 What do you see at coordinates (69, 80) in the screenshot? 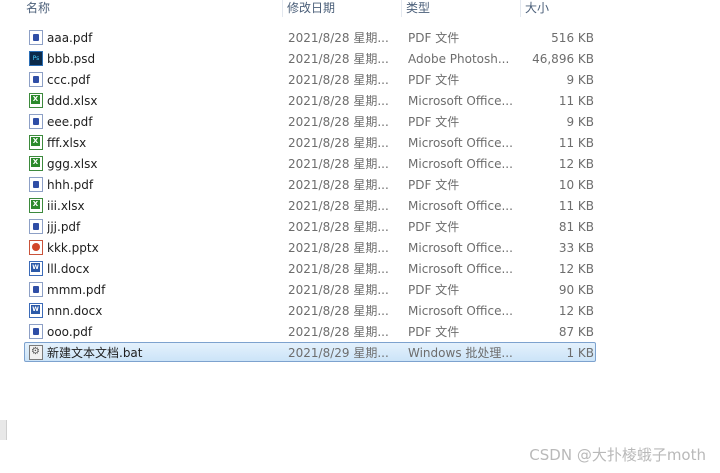
I see `file-name: ccc.pdf` at bounding box center [69, 80].